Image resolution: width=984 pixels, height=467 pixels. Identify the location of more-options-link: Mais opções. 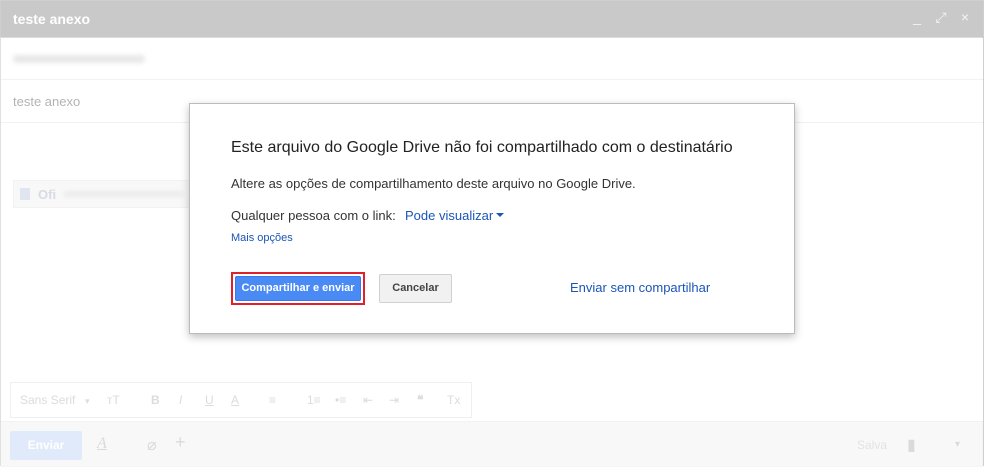
(262, 238).